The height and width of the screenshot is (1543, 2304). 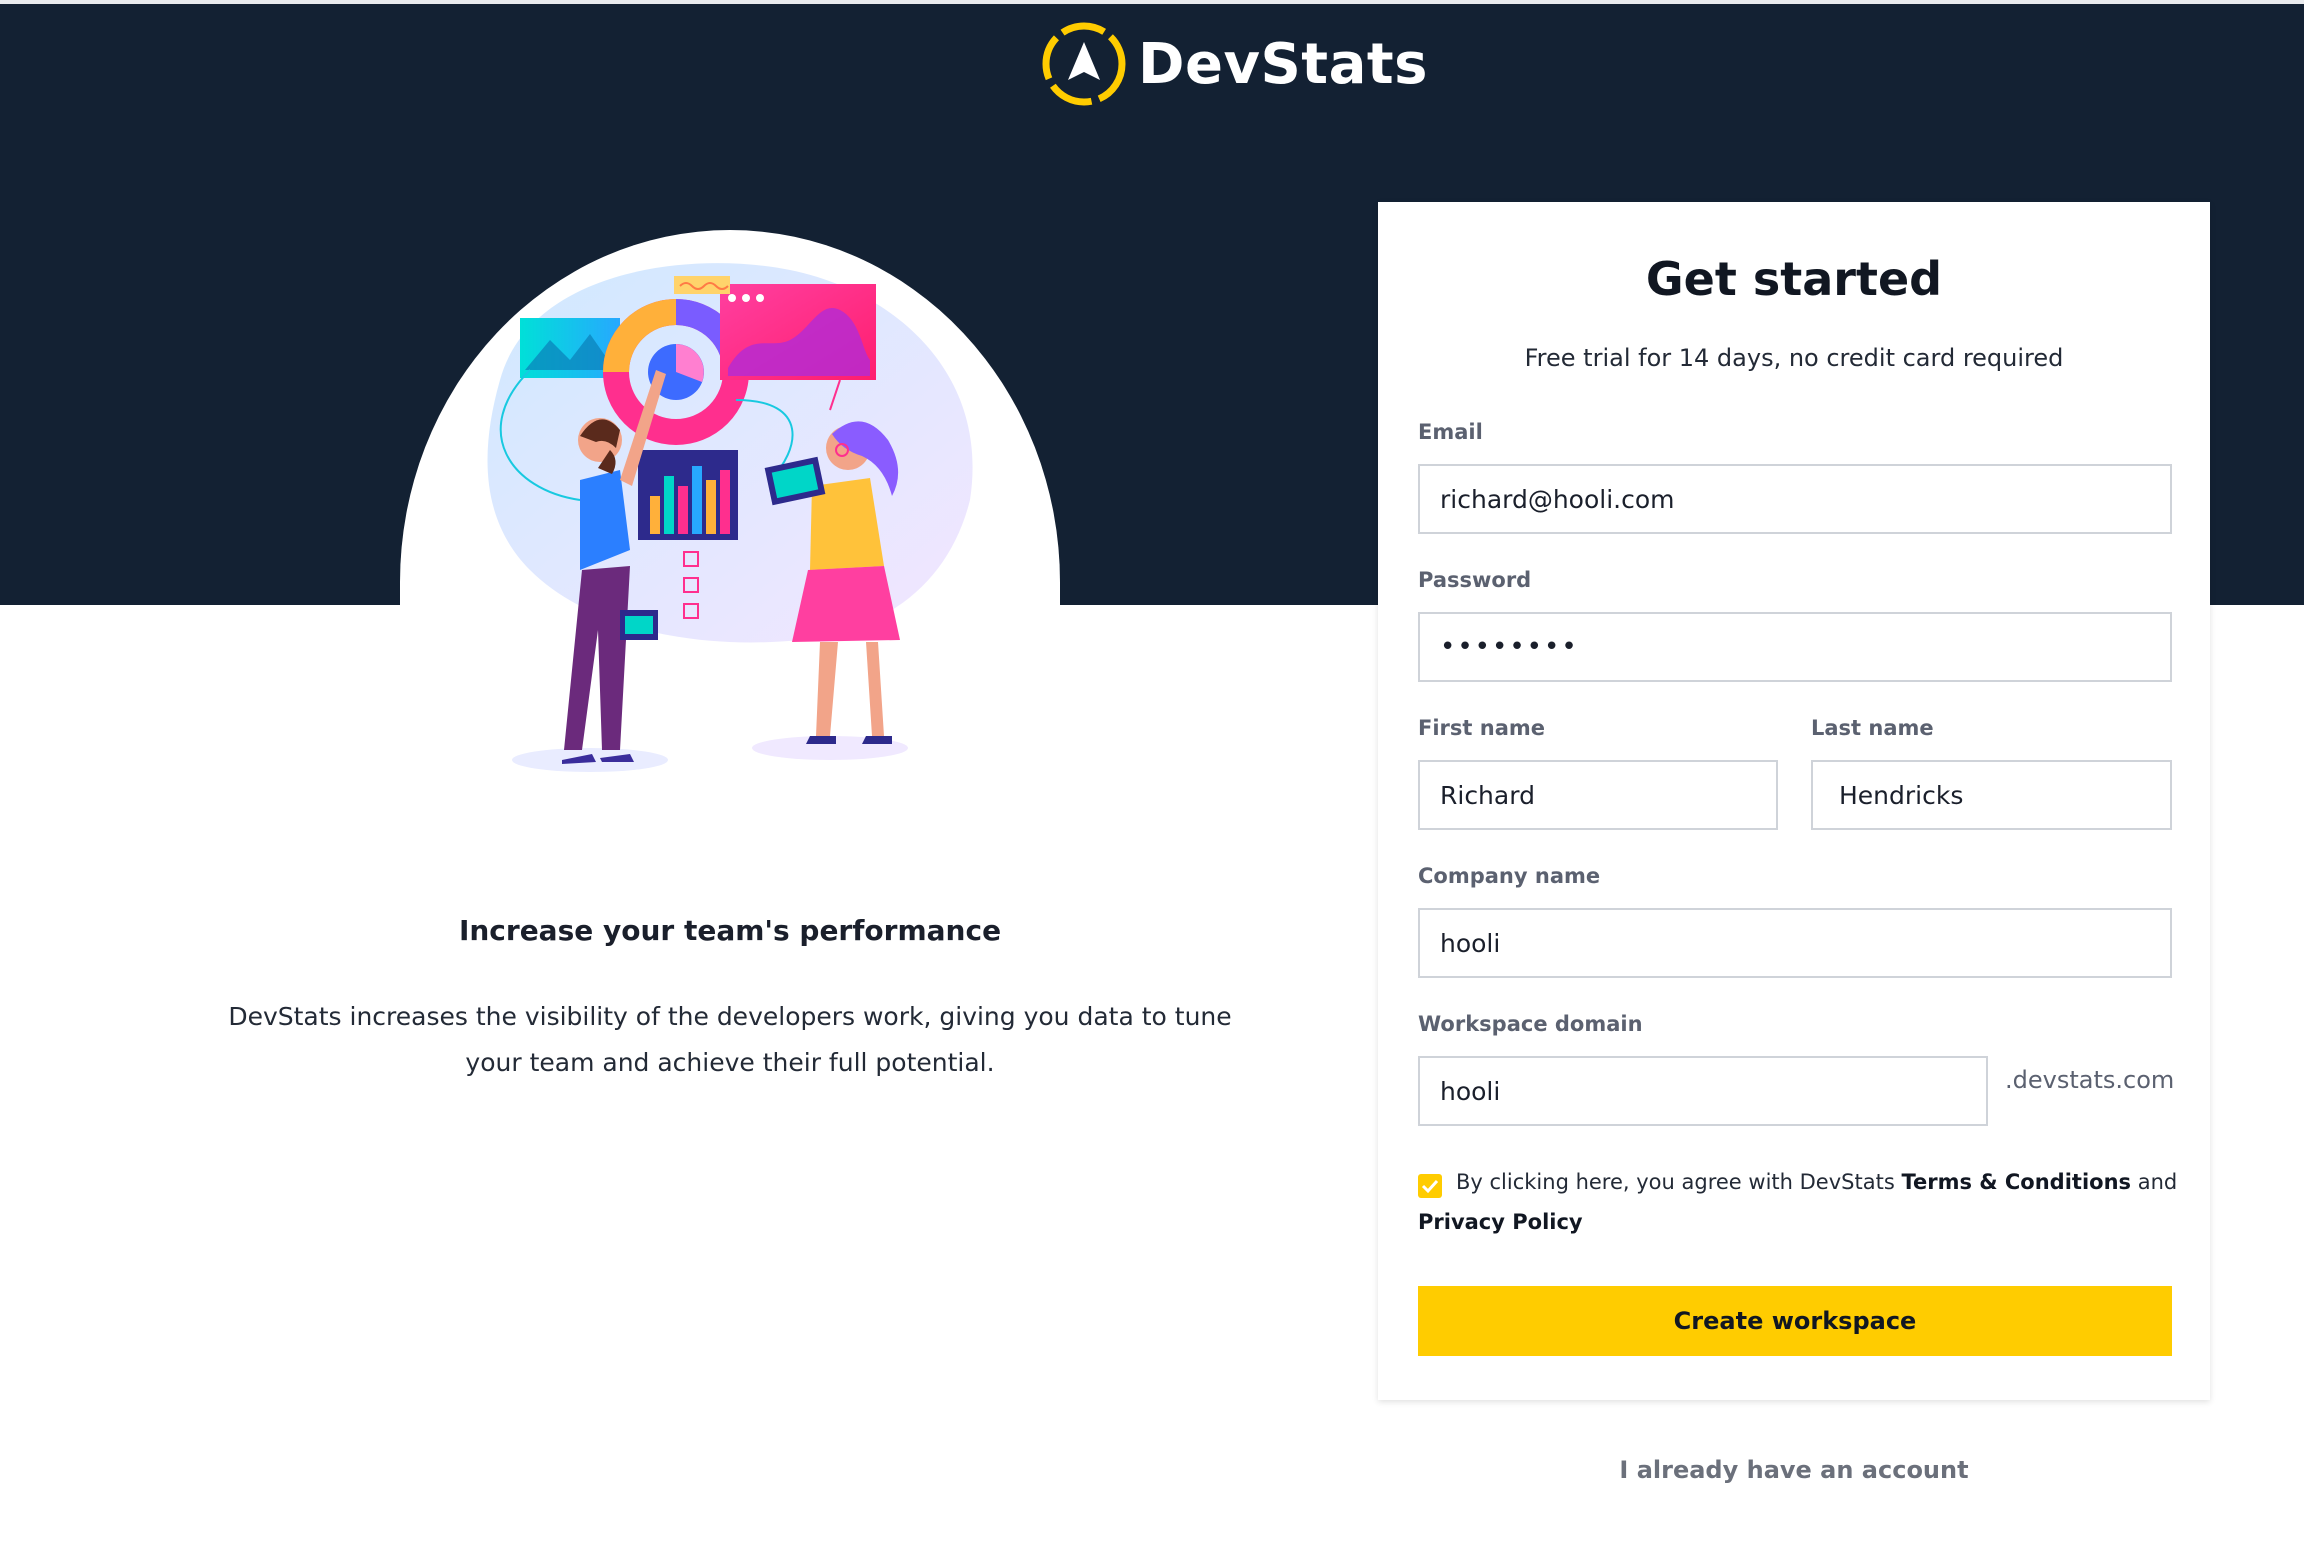 I want to click on workspace-domain-label: Workspace domain, so click(x=1530, y=1024).